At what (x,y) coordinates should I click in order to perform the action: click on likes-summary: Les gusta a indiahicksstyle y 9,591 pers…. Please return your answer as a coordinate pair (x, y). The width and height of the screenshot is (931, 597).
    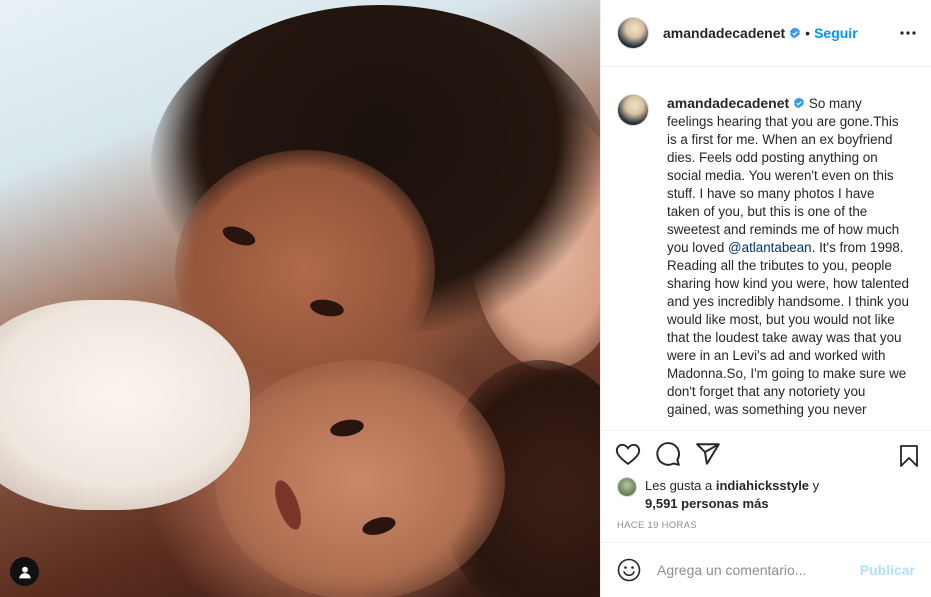
    Looking at the image, I should click on (766, 495).